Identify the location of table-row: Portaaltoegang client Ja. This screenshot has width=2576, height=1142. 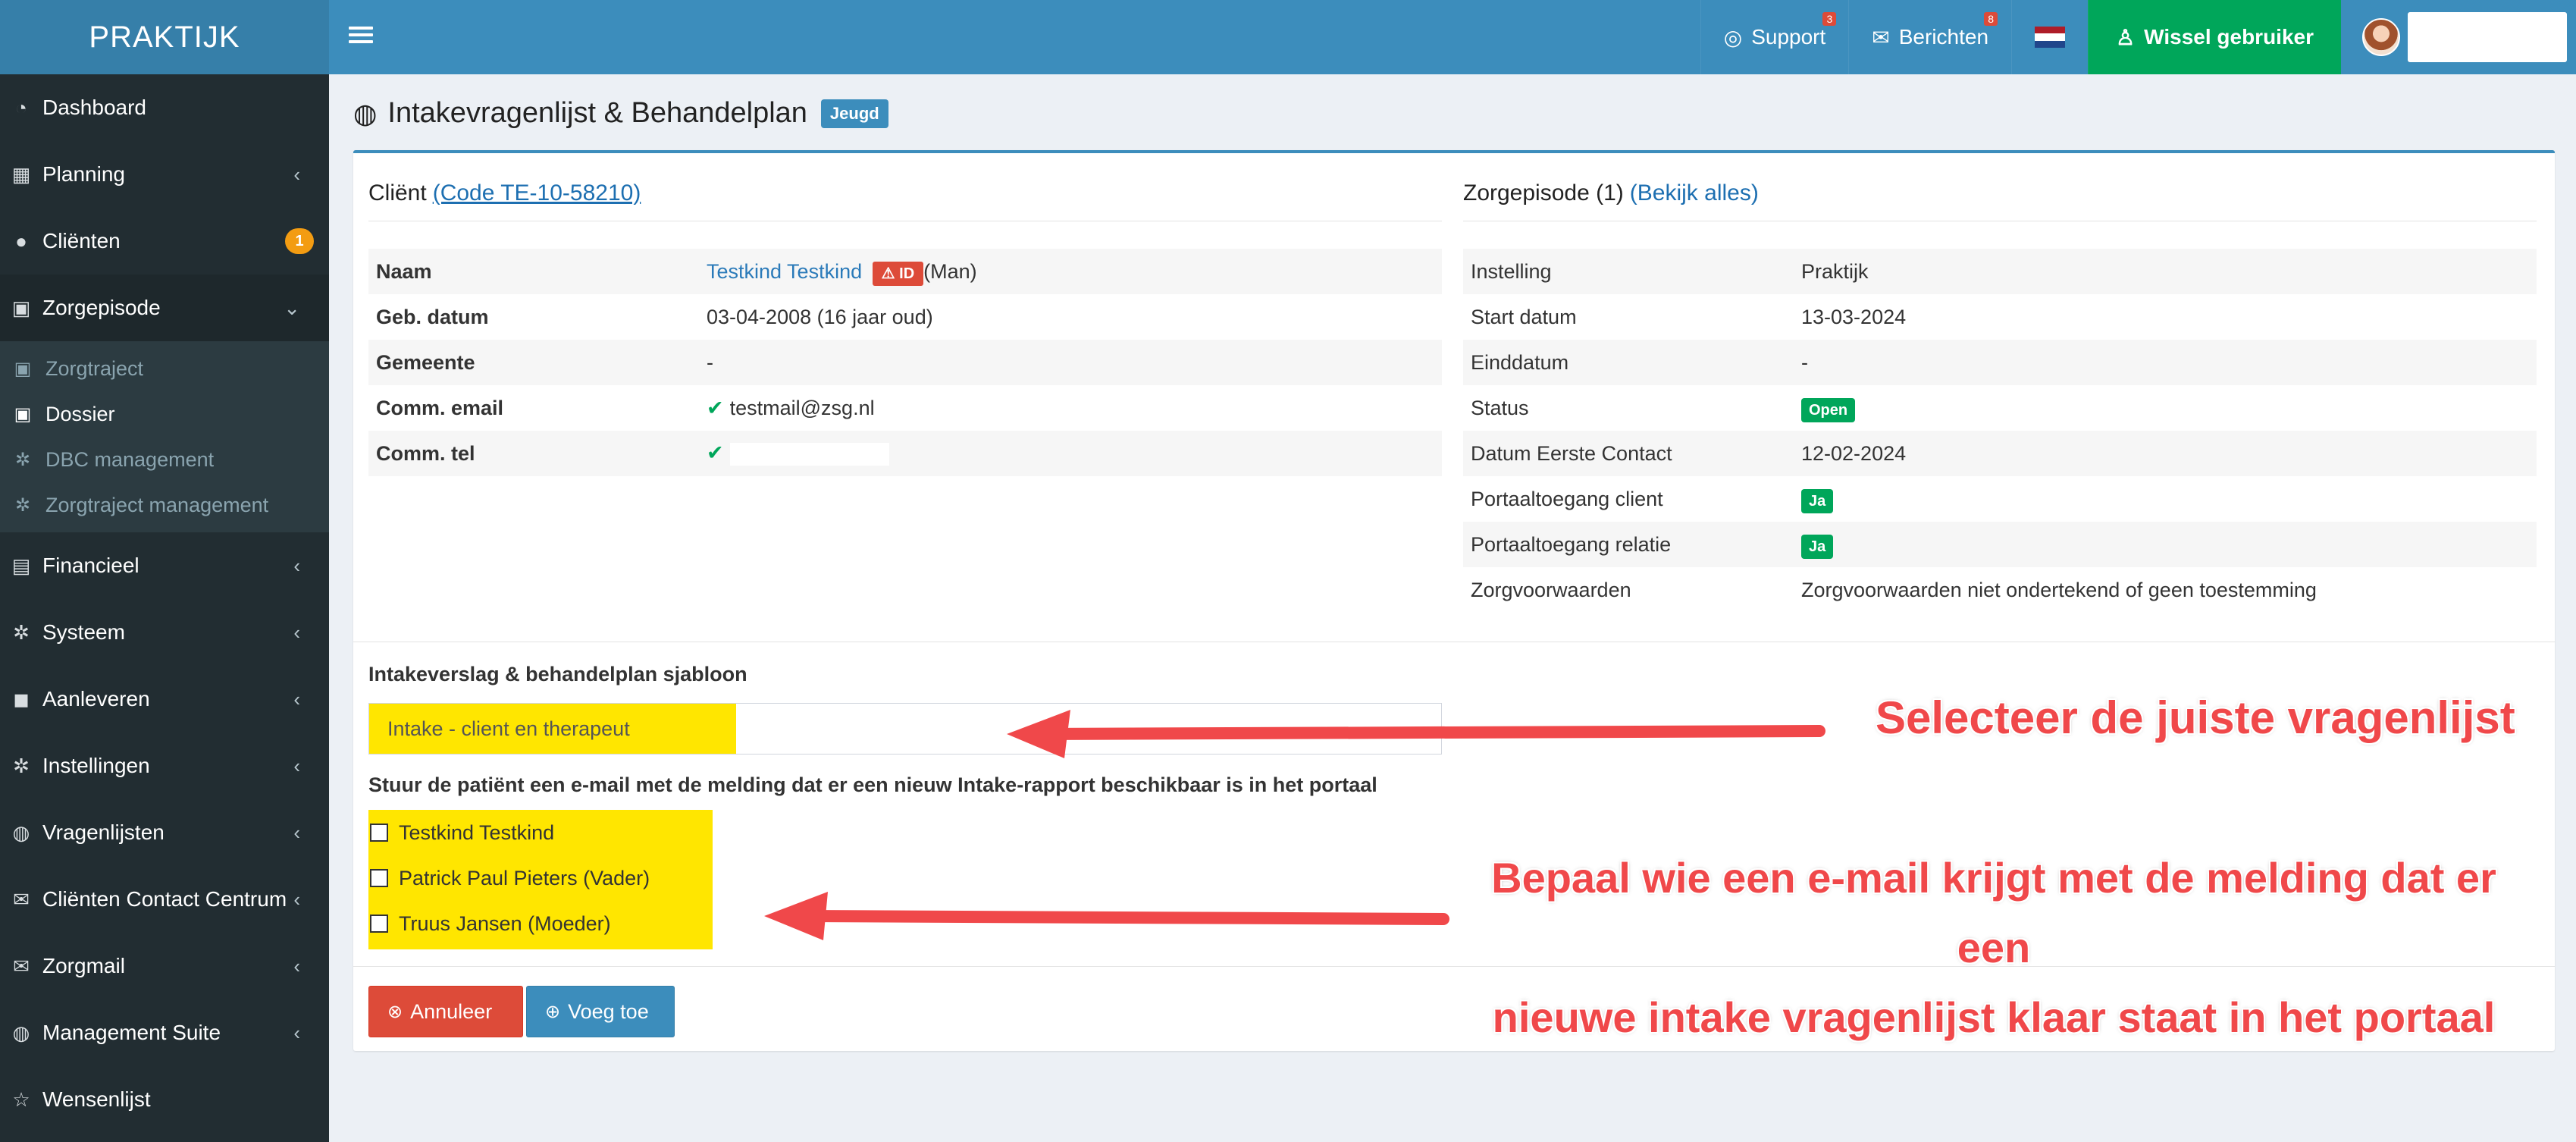
(2000, 499).